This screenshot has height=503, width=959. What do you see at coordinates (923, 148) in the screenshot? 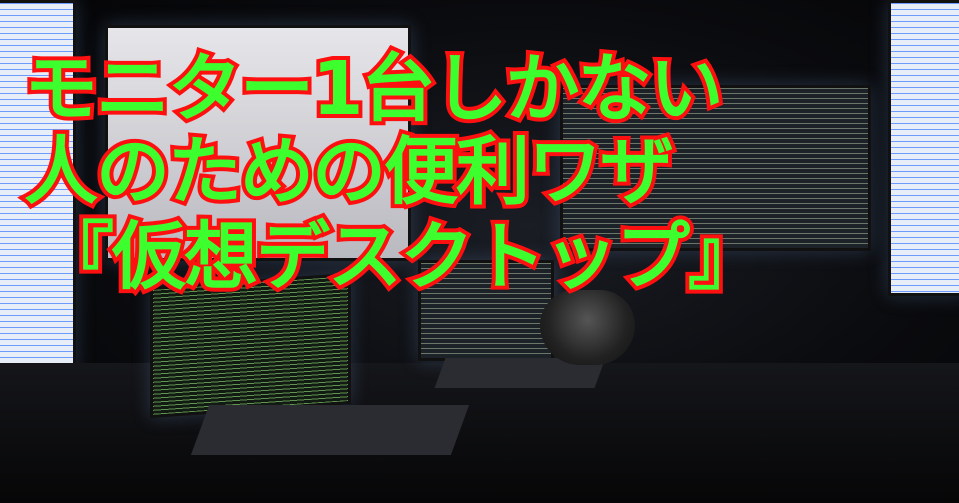
I see `right-monitor` at bounding box center [923, 148].